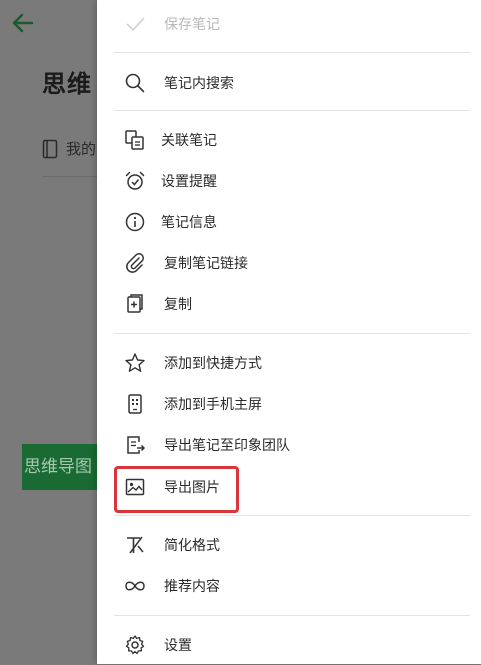  What do you see at coordinates (189, 141) in the screenshot?
I see `menu-item-label: 关联笔记` at bounding box center [189, 141].